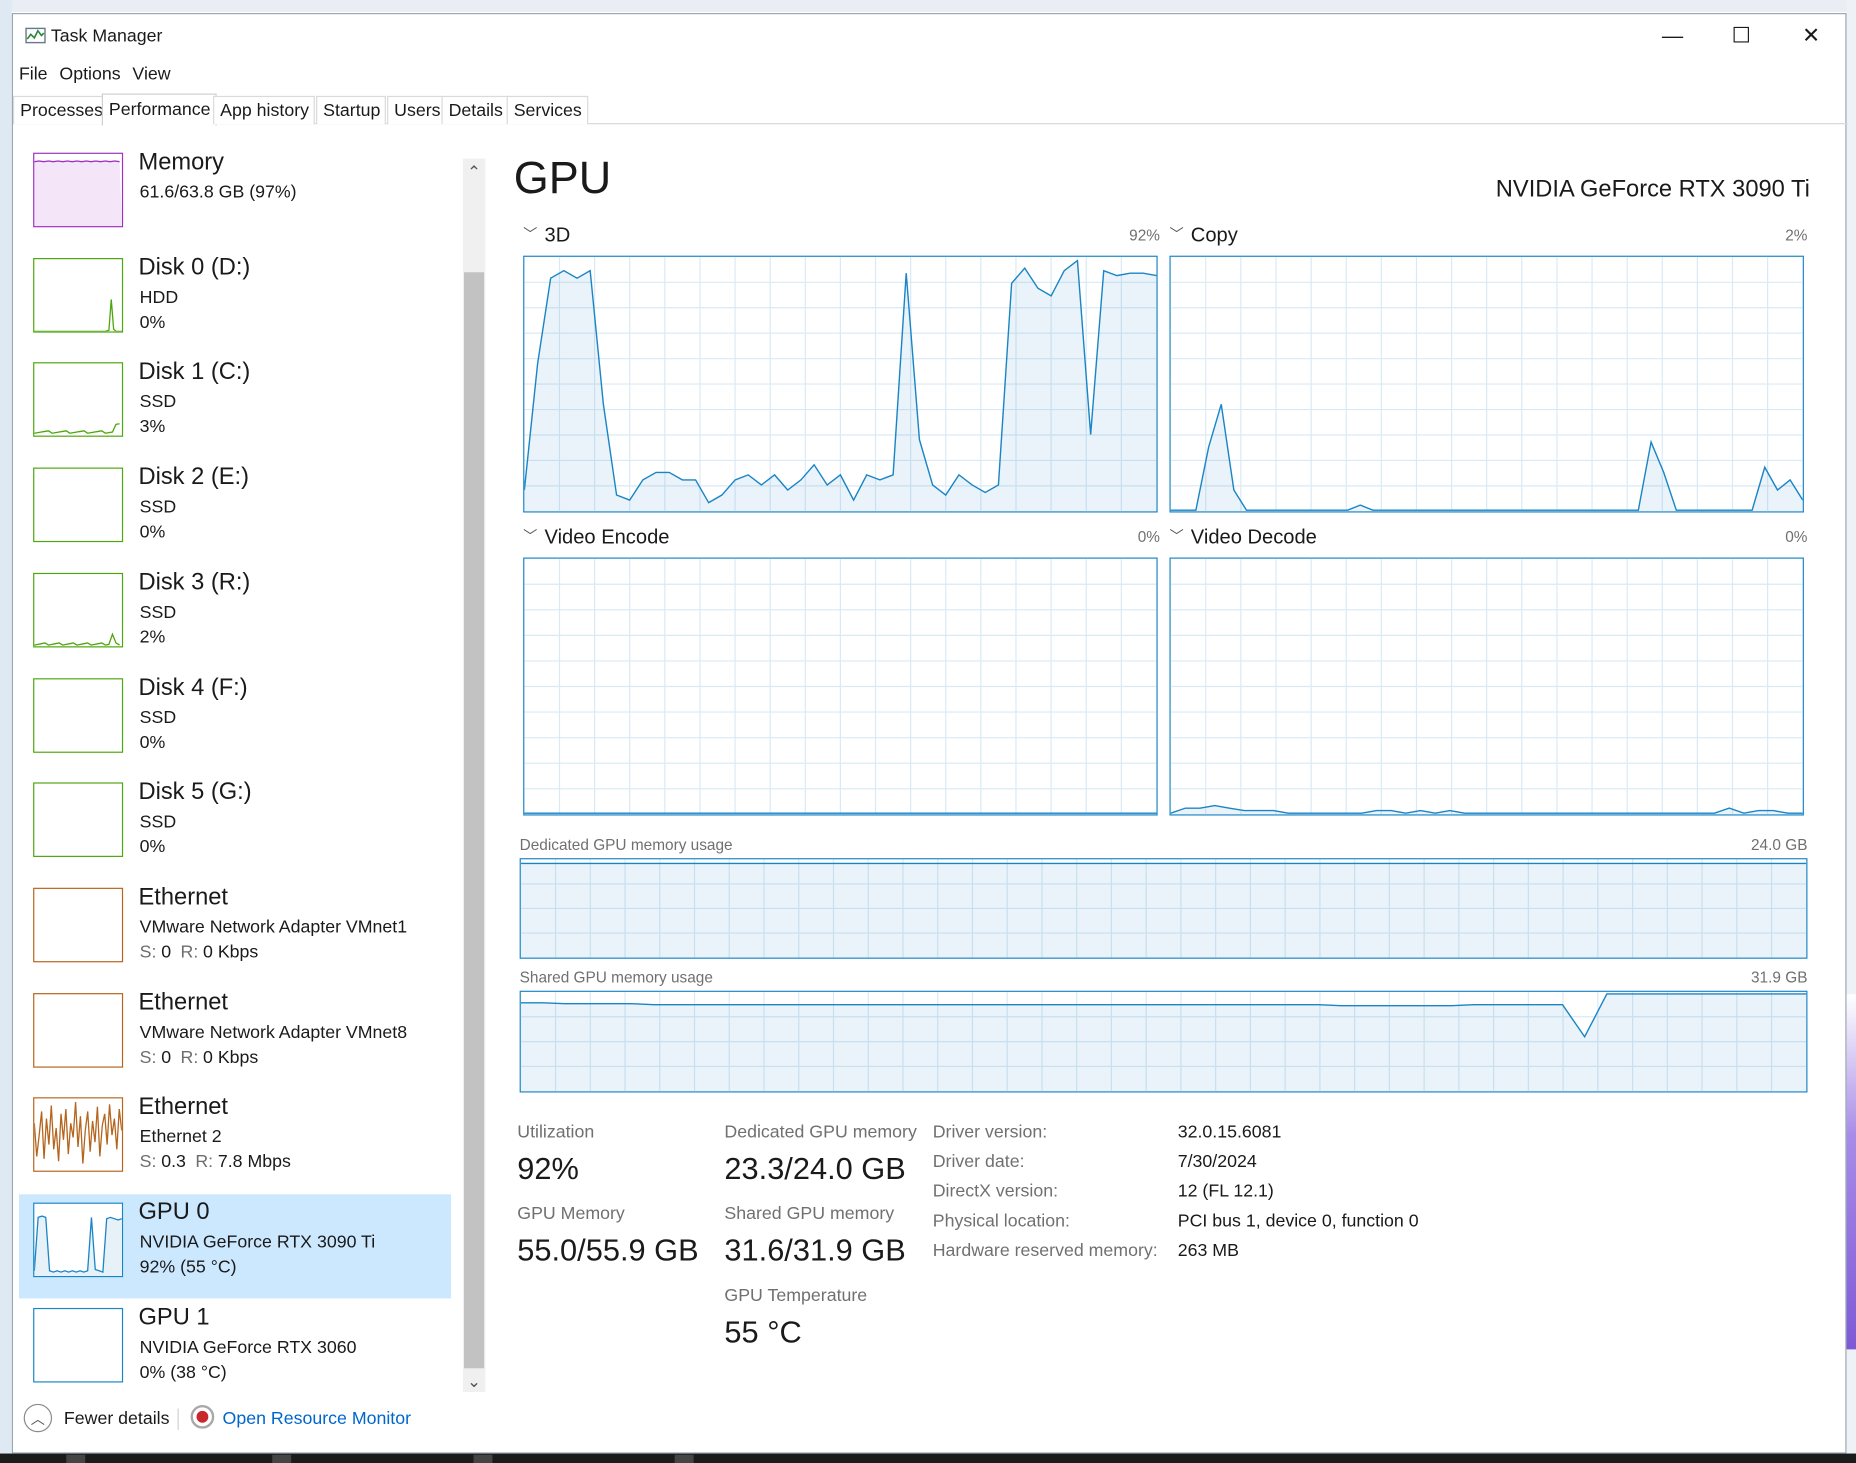  I want to click on physical-location-label: Physical location:, so click(1001, 1221).